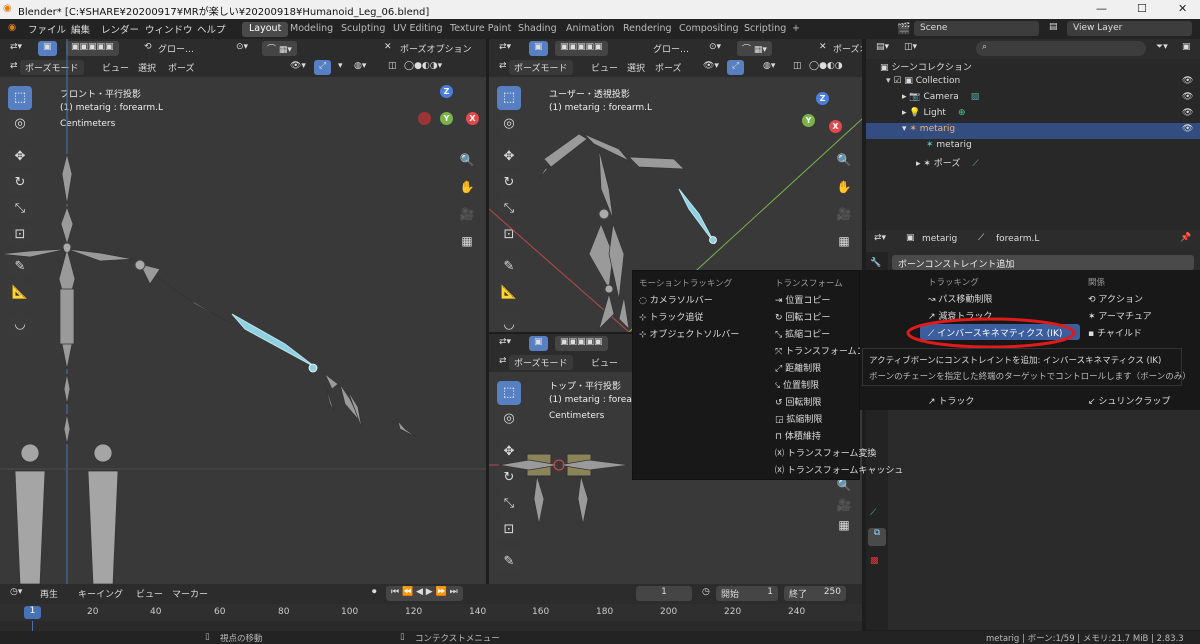  I want to click on armature-constraint-icon: ✶, so click(1093, 317).